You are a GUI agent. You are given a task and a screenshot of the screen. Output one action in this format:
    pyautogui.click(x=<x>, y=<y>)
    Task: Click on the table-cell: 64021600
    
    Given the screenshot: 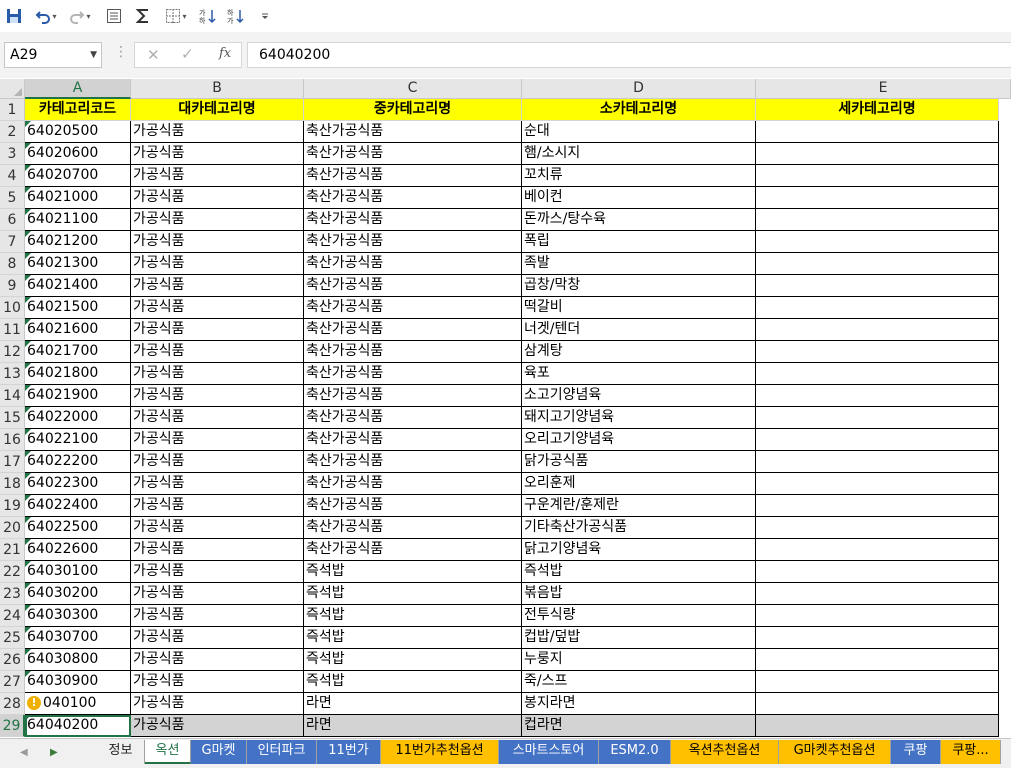 What is the action you would take?
    pyautogui.click(x=78, y=330)
    